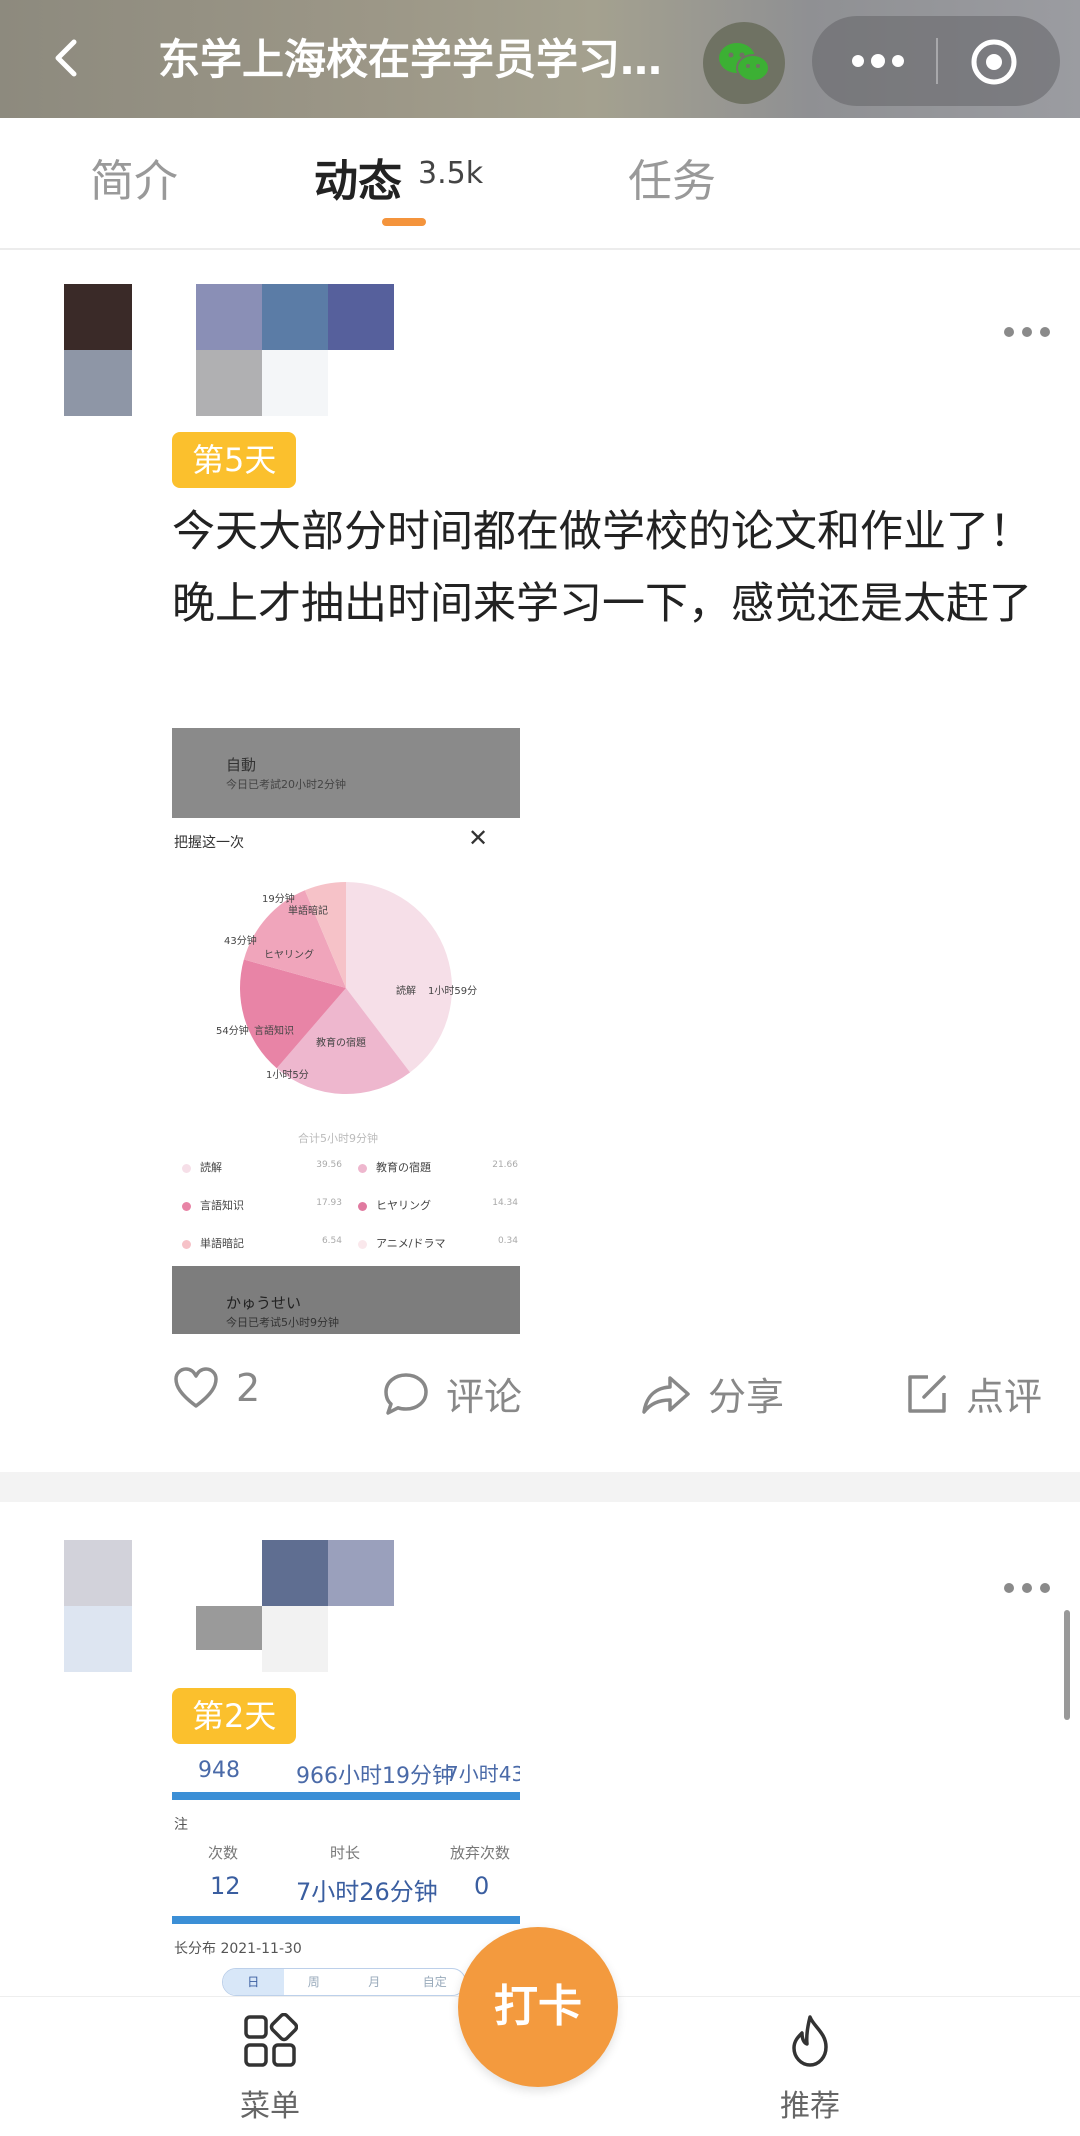 Image resolution: width=1080 pixels, height=2136 pixels. Describe the element at coordinates (375, 1776) in the screenshot. I see `image-stat-2: 966小时19分钟` at that location.